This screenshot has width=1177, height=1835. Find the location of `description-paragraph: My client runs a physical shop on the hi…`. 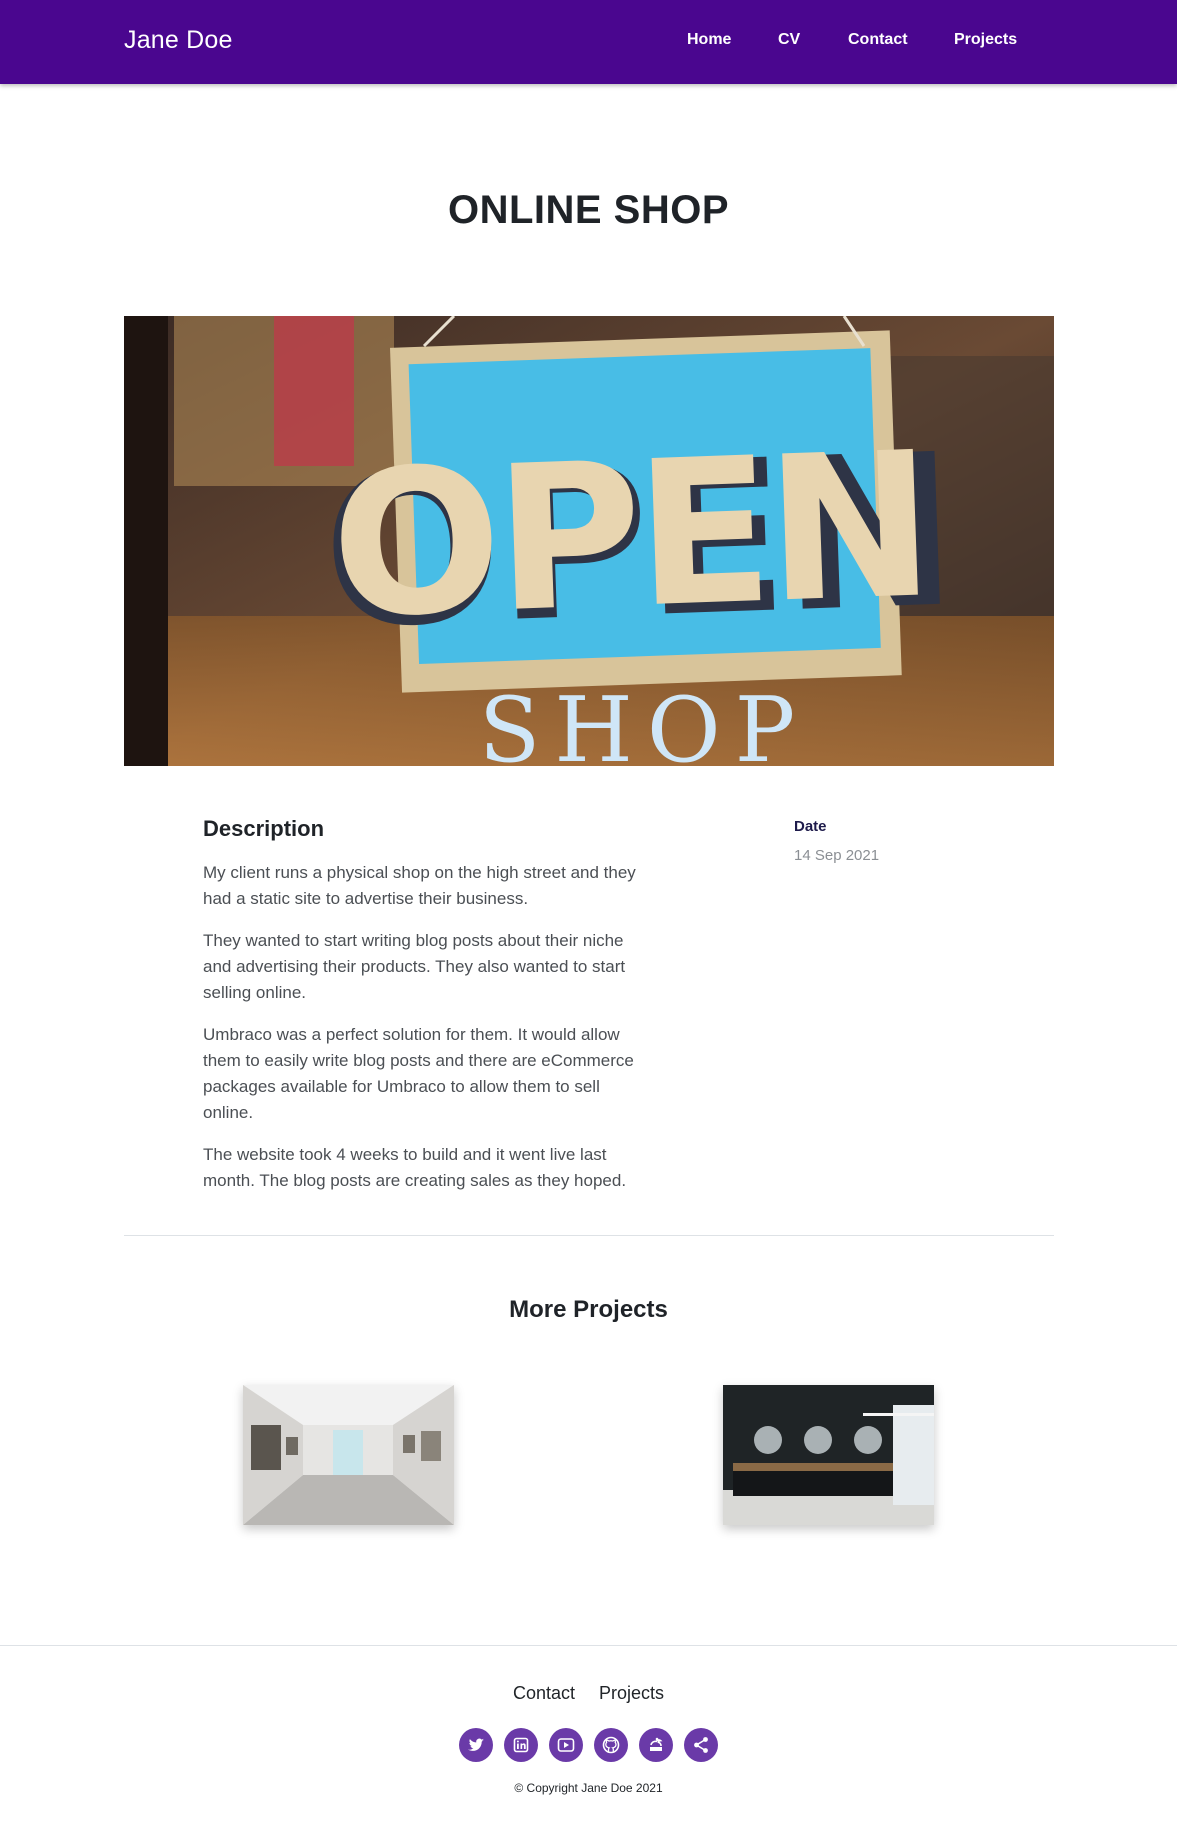

description-paragraph: My client runs a physical shop on the hi… is located at coordinates (419, 885).